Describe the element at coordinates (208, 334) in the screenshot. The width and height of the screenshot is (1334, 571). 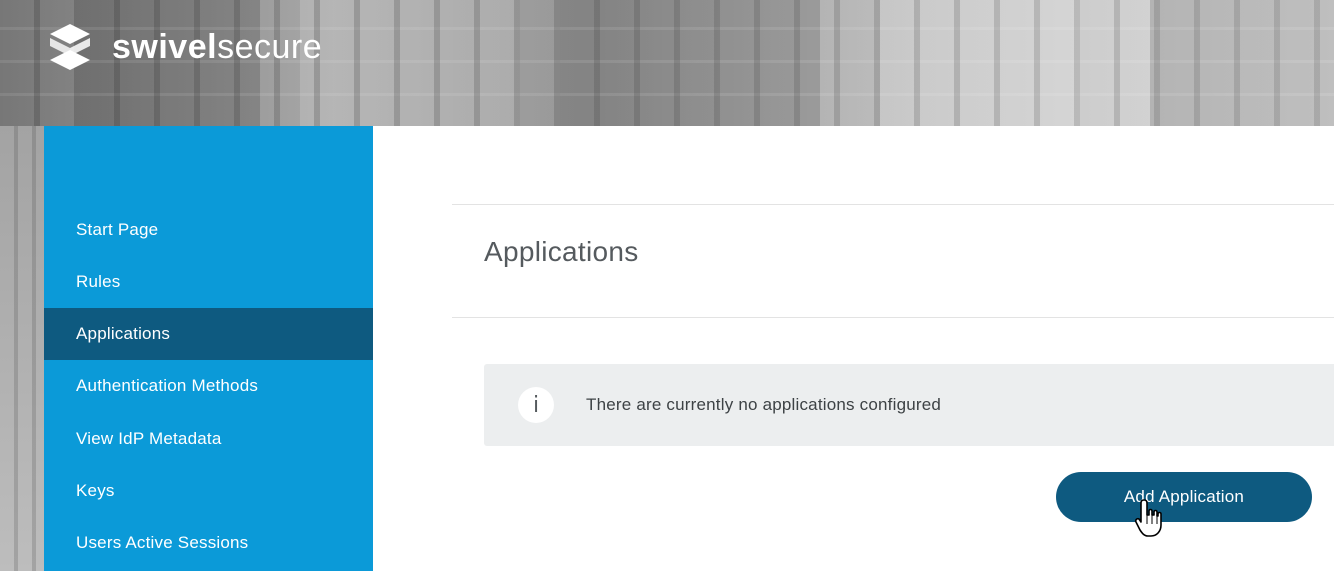
I see `sidebar-item-applications: Applications` at that location.